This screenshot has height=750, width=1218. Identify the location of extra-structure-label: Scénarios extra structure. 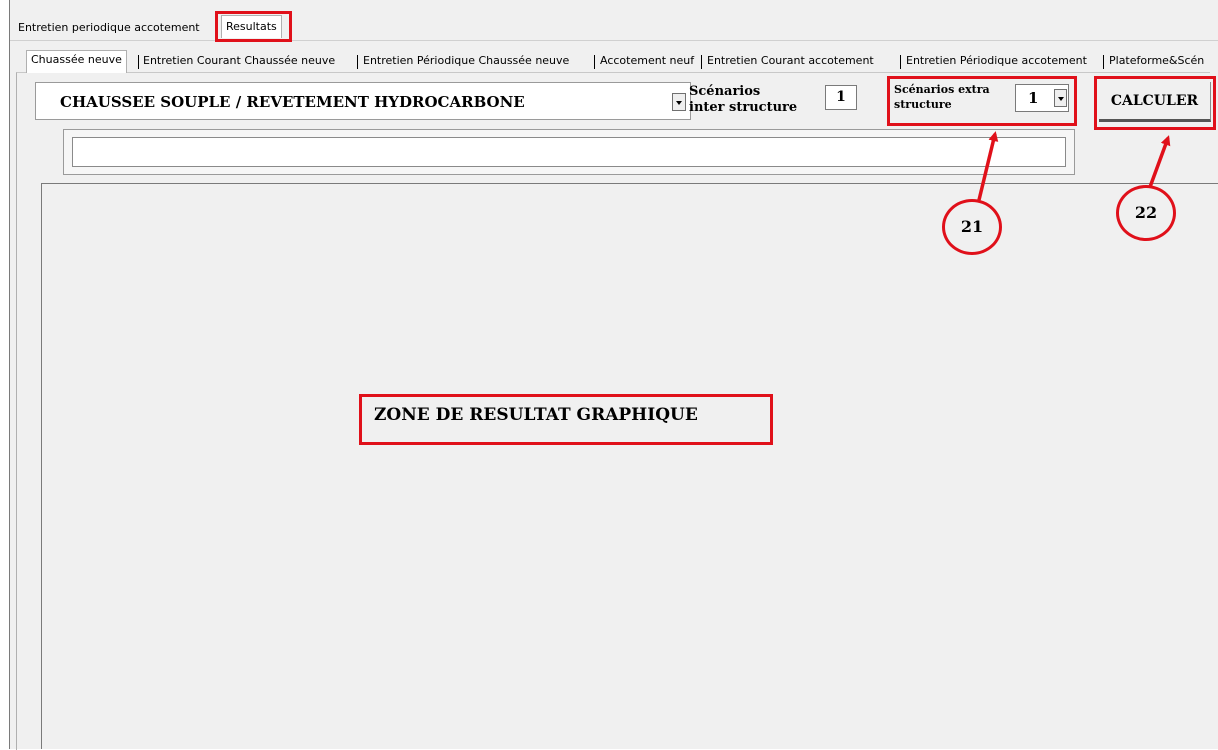
(942, 97).